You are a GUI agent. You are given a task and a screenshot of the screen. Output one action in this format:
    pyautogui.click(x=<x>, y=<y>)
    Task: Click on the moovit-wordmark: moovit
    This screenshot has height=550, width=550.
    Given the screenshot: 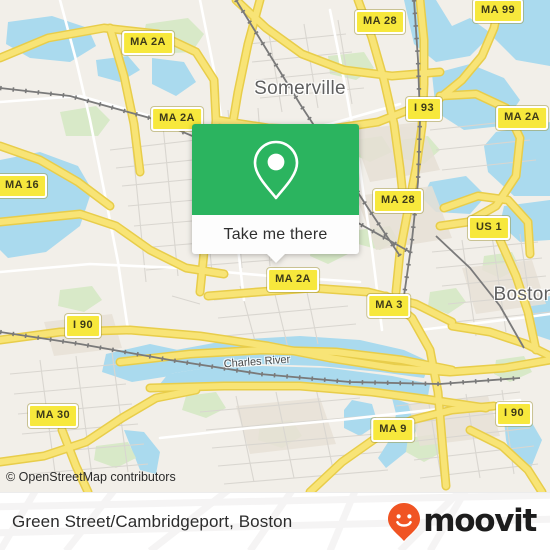 What is the action you would take?
    pyautogui.click(x=480, y=521)
    